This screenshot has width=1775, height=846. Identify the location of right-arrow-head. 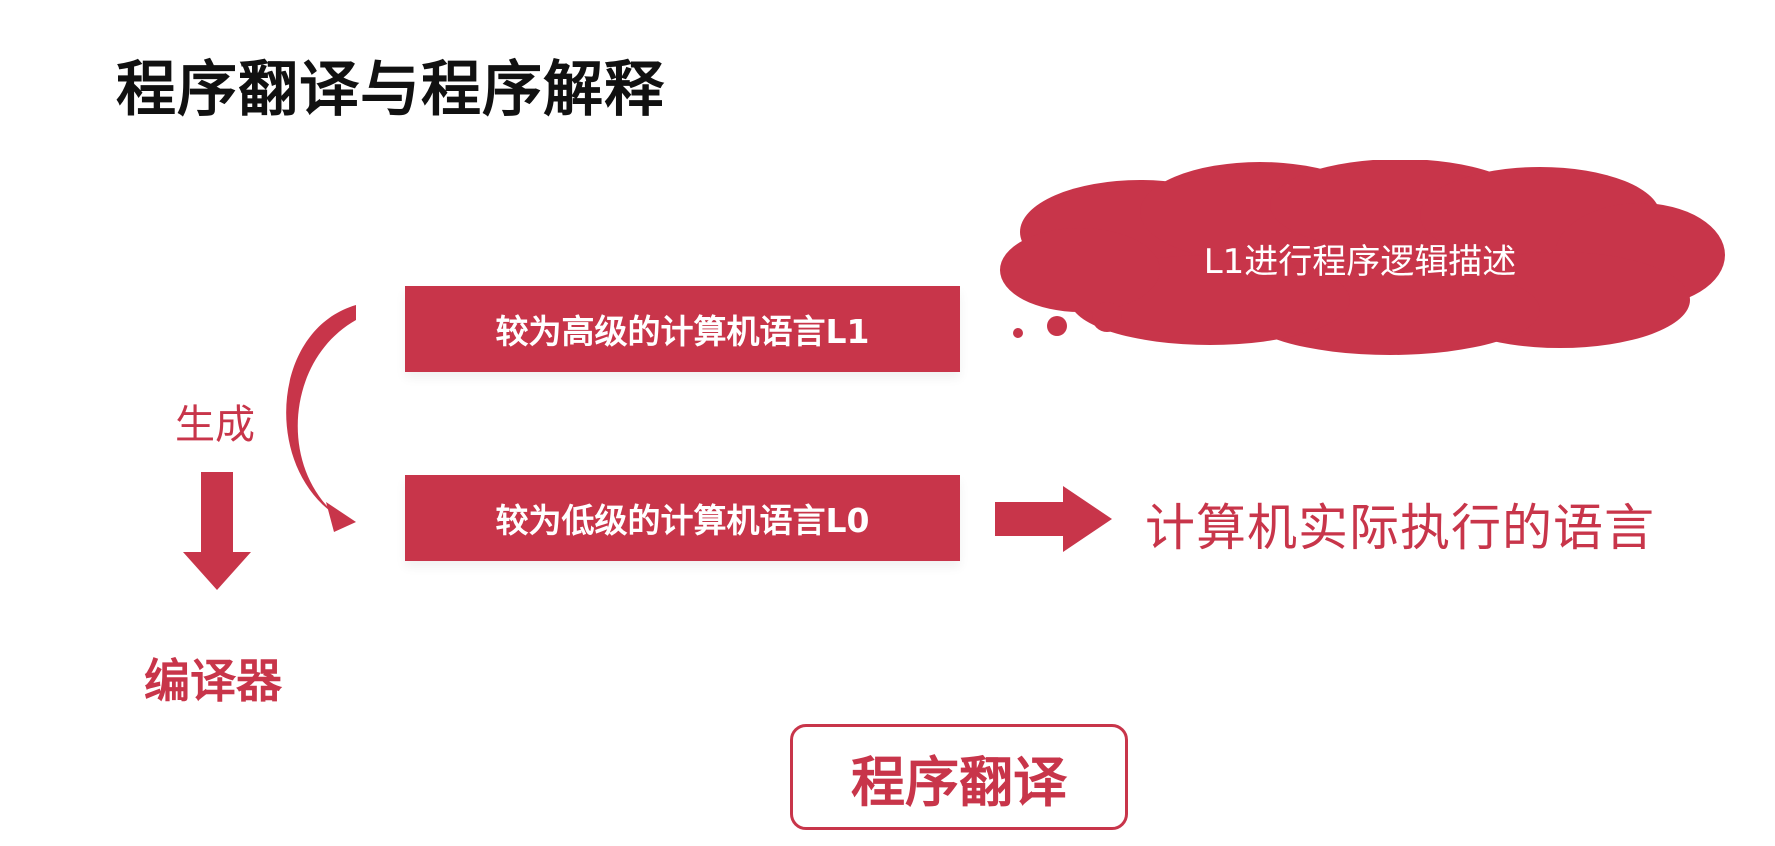
(1087, 519).